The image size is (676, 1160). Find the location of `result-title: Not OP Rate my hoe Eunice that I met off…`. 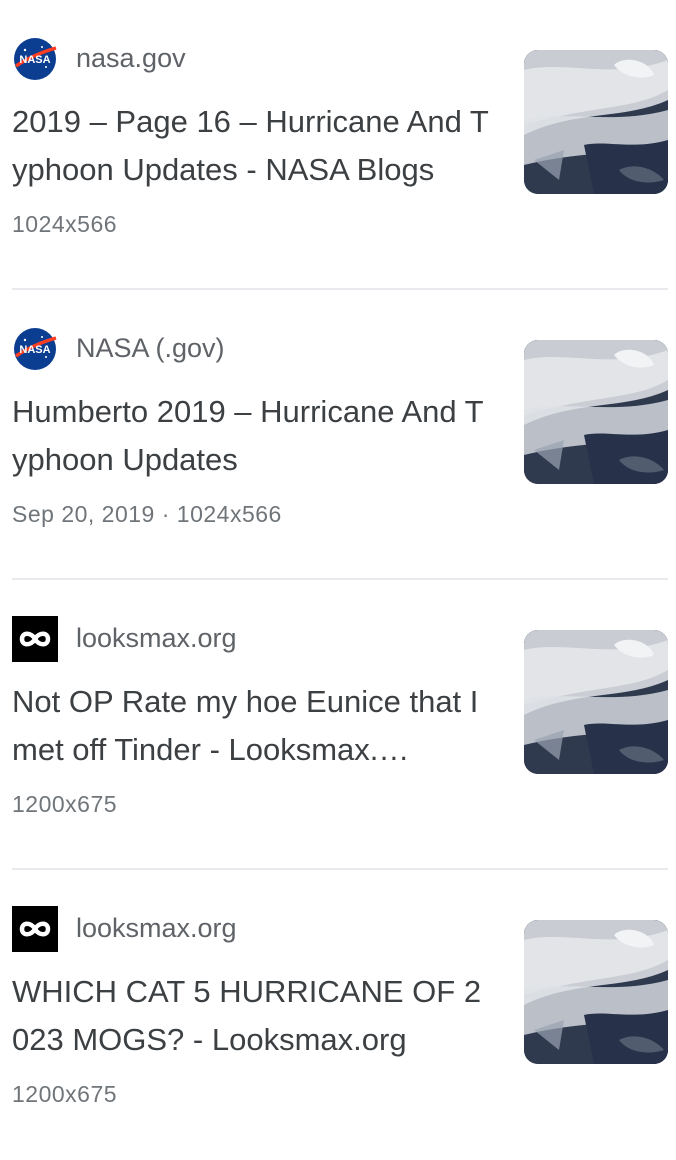

result-title: Not OP Rate my hoe Eunice that I met off… is located at coordinates (252, 726).